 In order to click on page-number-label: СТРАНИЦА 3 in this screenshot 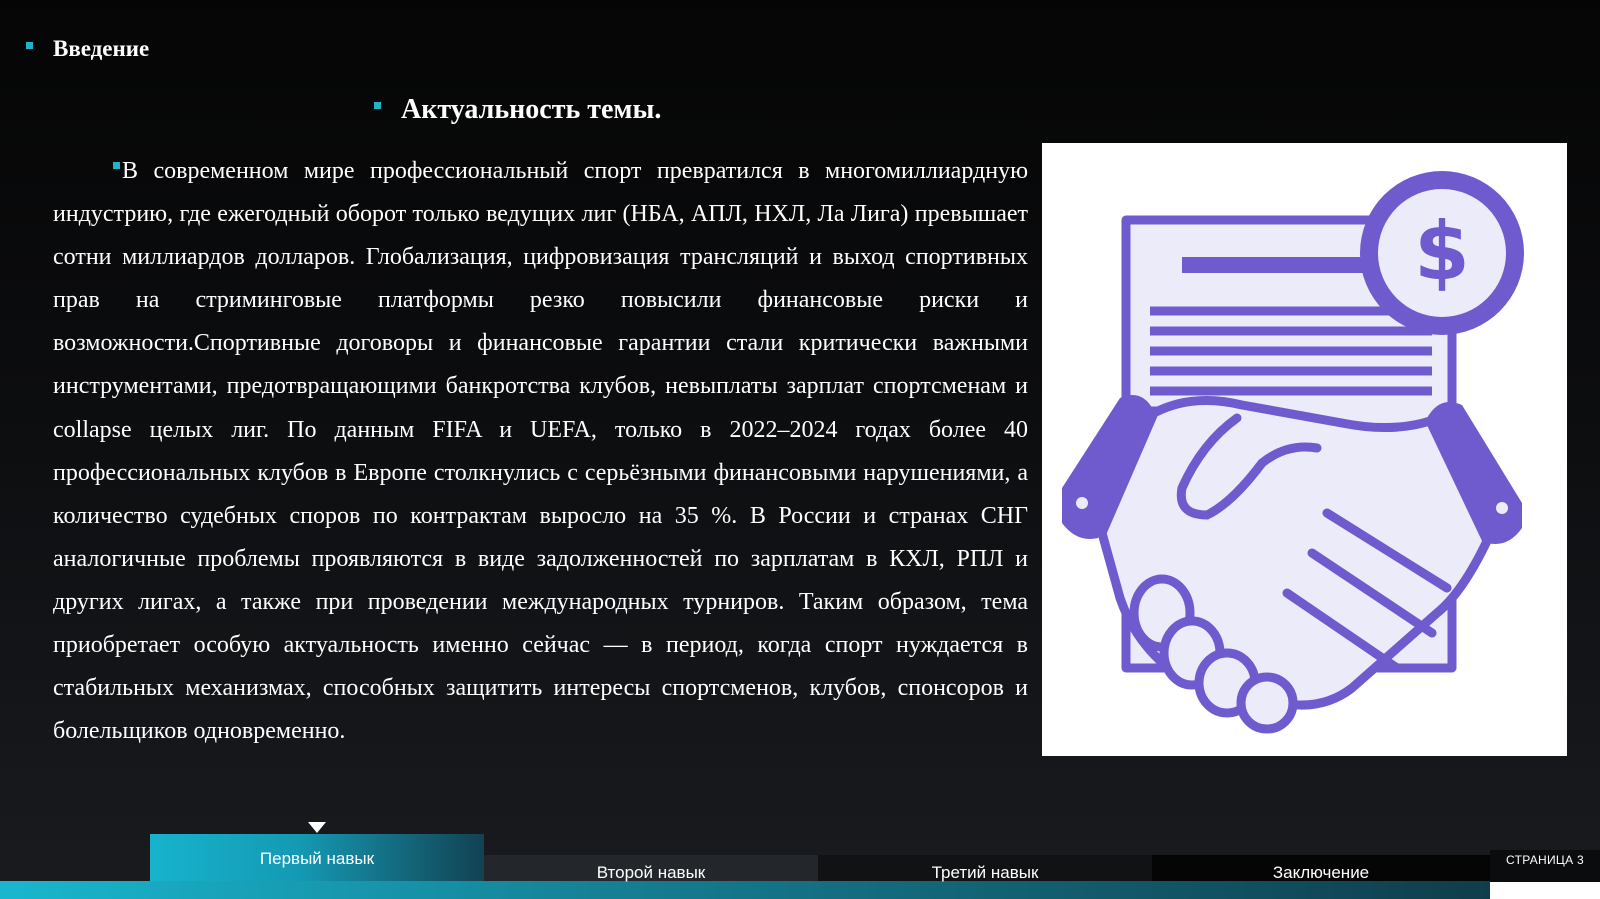, I will do `click(1545, 874)`.